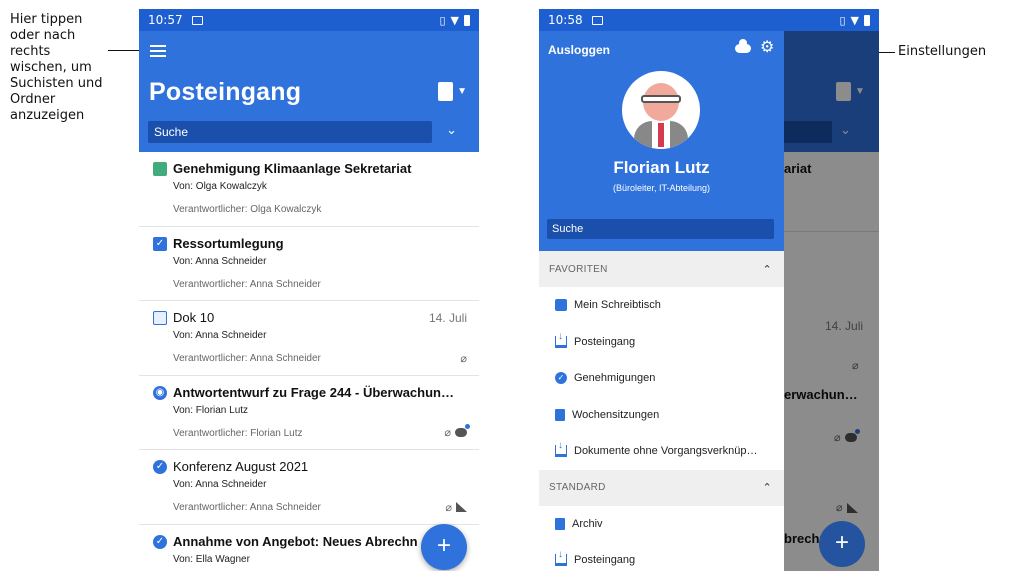 The height and width of the screenshot is (571, 1013). Describe the element at coordinates (295, 541) in the screenshot. I see `item-title: Annahme von Angebot: Neues Abrechn` at that location.